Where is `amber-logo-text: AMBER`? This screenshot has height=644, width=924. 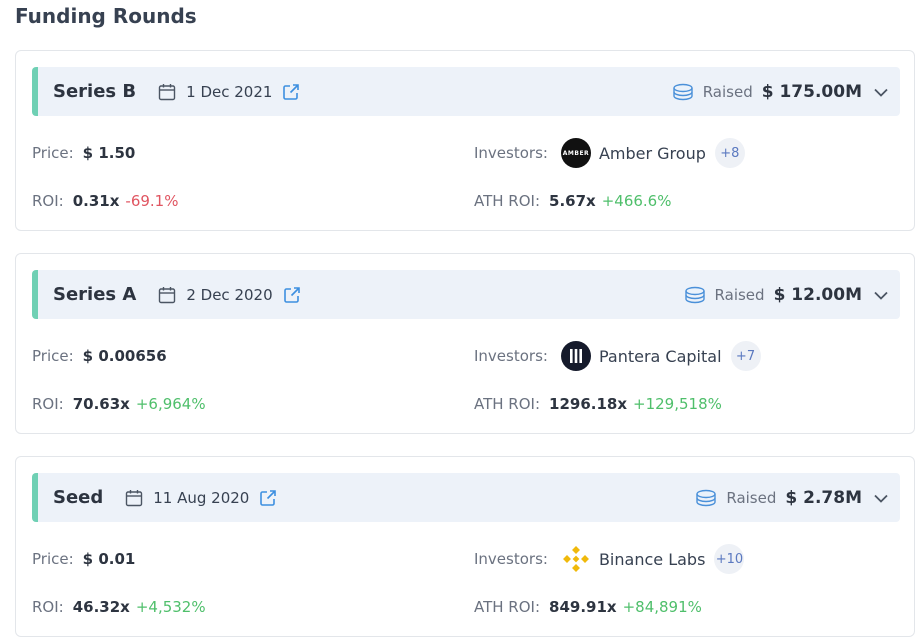
amber-logo-text: AMBER is located at coordinates (576, 153).